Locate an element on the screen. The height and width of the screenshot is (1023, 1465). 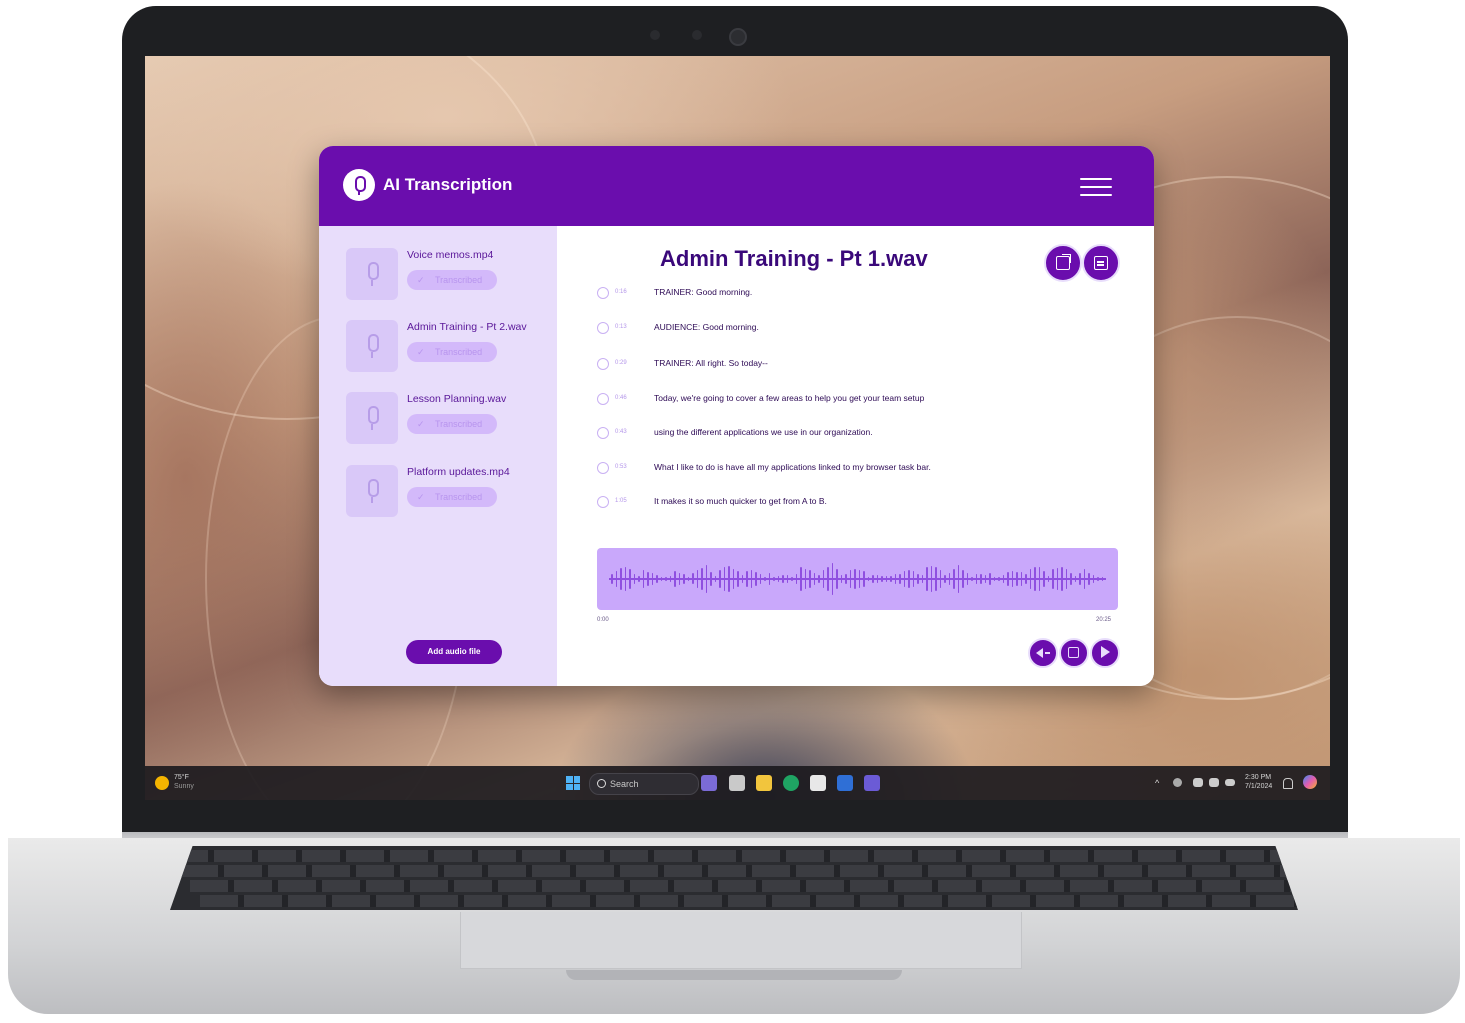
file-item: Admin Training - Pt 2.wav ✓ Transcribed is located at coordinates (446, 349).